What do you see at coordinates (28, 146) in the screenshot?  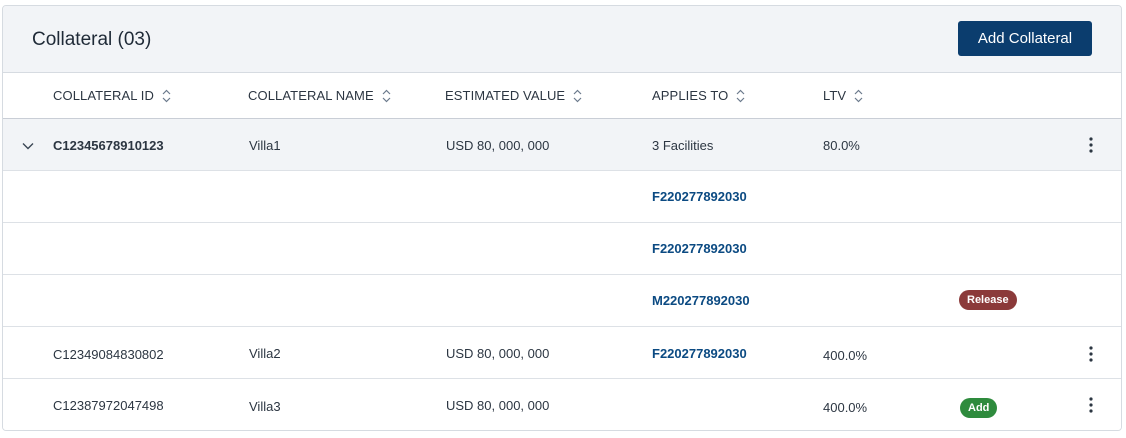 I see `chevron-down-icon` at bounding box center [28, 146].